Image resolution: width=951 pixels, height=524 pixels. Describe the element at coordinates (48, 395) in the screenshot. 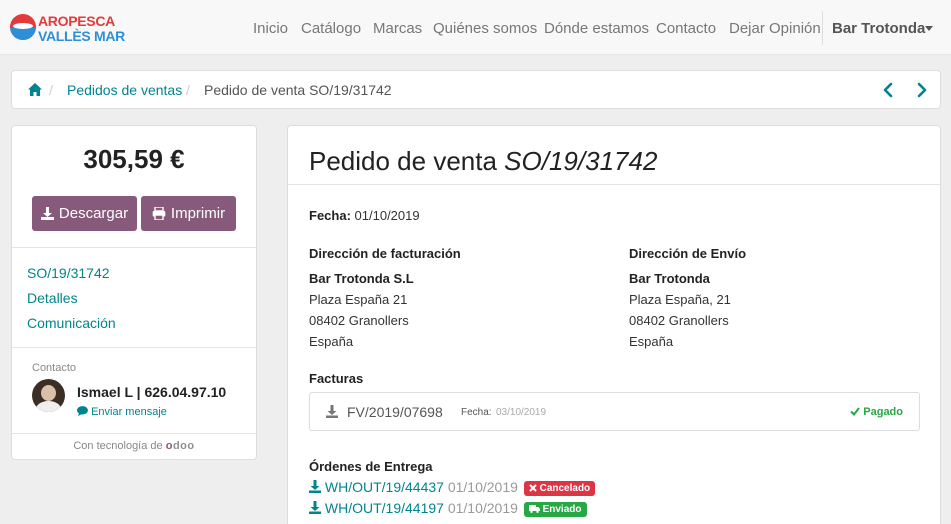

I see `avatar` at that location.